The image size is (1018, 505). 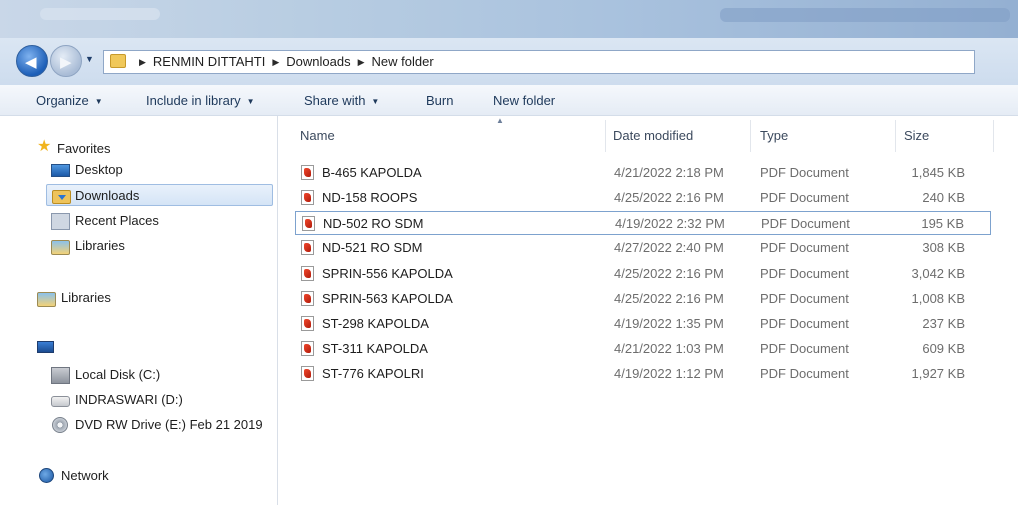 I want to click on file-name: SPRIN-556 KAPOLDA, so click(x=387, y=273).